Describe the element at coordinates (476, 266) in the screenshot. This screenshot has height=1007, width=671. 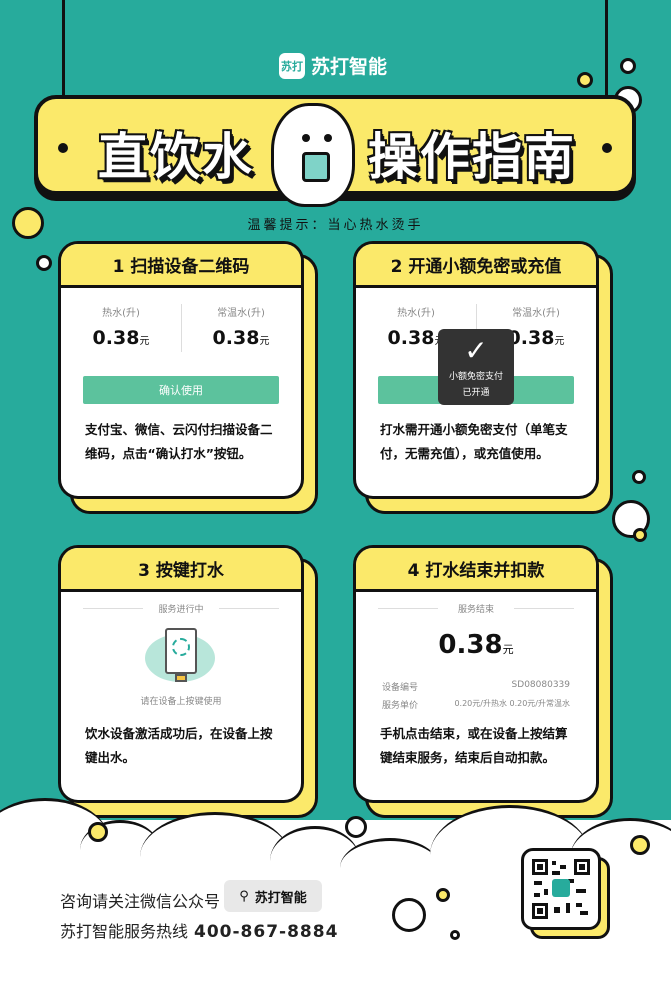
I see `step-heading: 2 开通小额免密或充值` at that location.